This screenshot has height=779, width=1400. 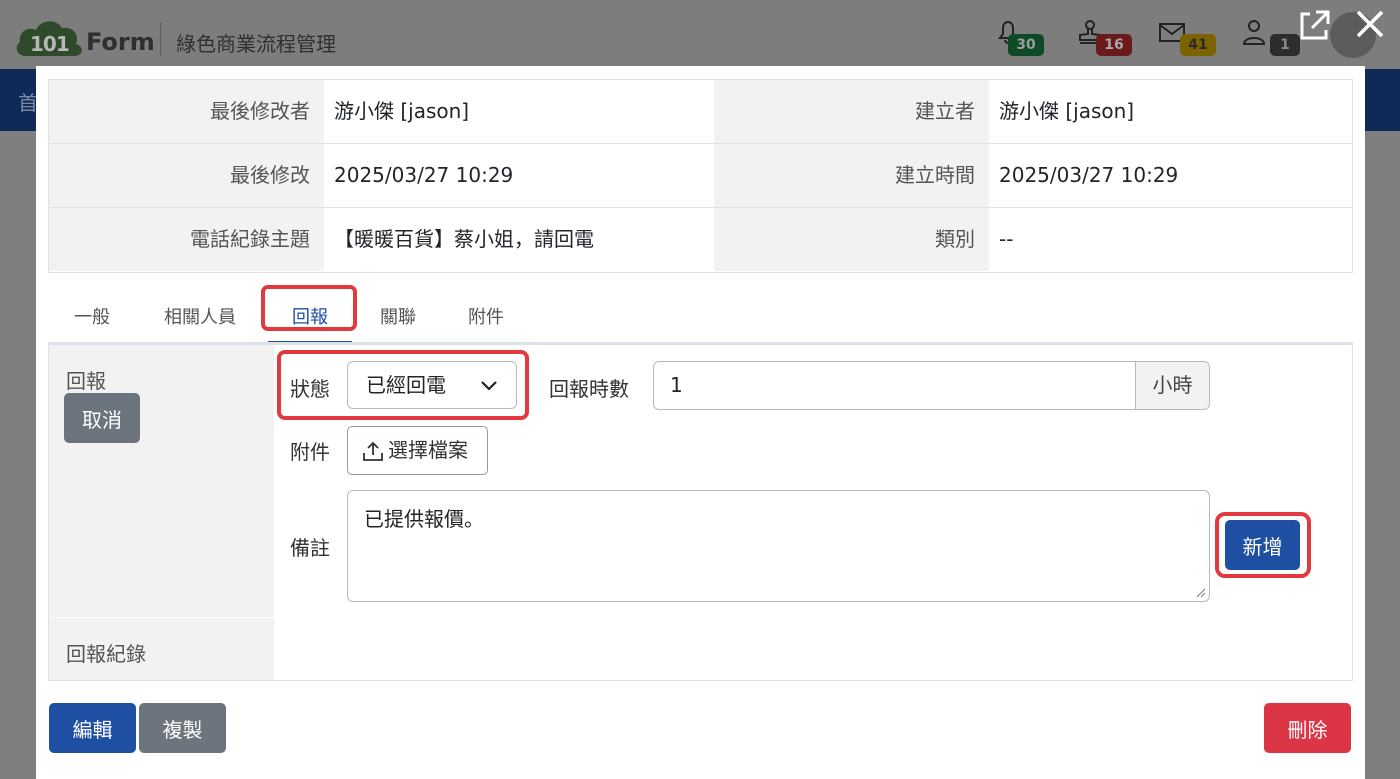 I want to click on user-icon, so click(x=1254, y=32).